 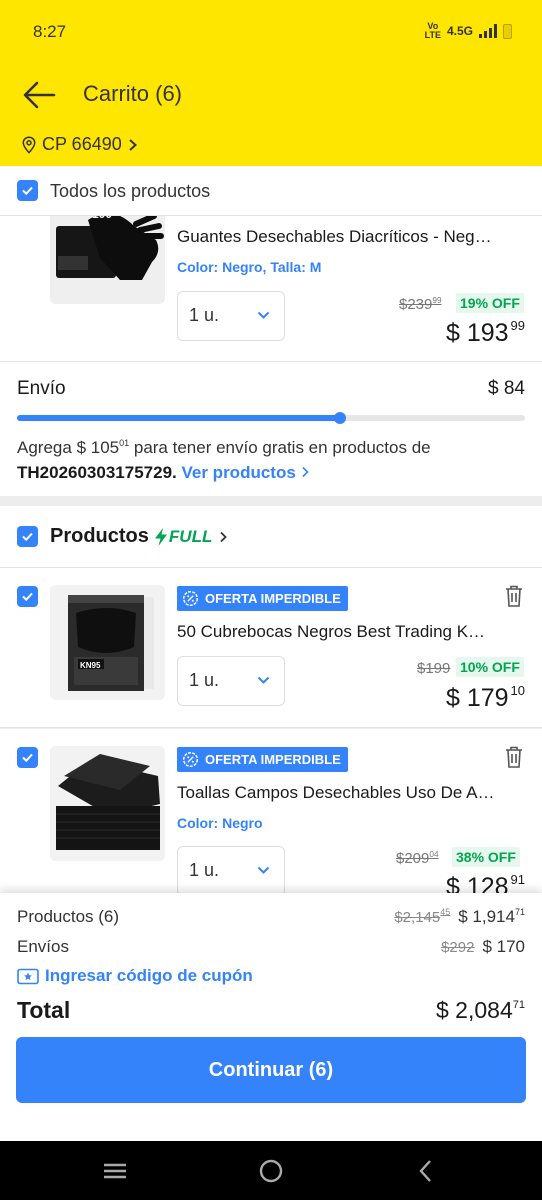 What do you see at coordinates (459, 31) in the screenshot?
I see `network-type: 4.5G` at bounding box center [459, 31].